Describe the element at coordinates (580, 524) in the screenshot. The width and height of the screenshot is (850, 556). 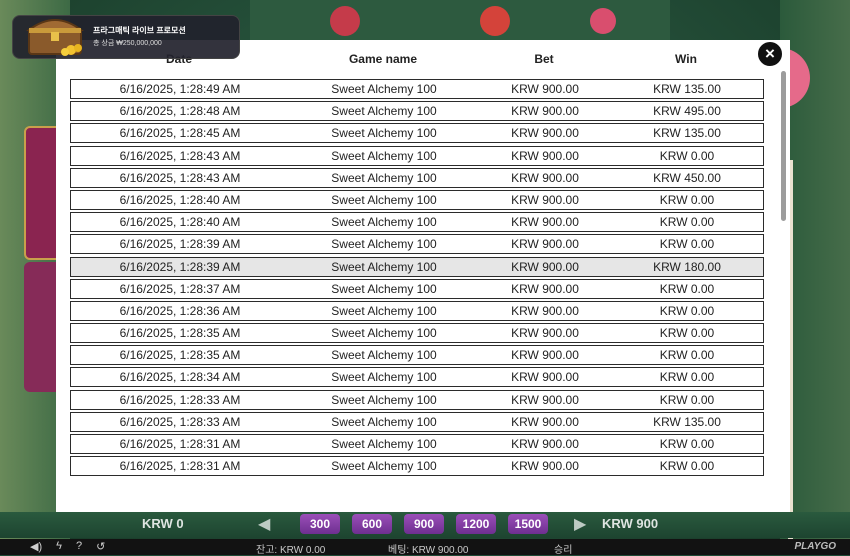
I see `chip-right-arrow-icon: ▶` at that location.